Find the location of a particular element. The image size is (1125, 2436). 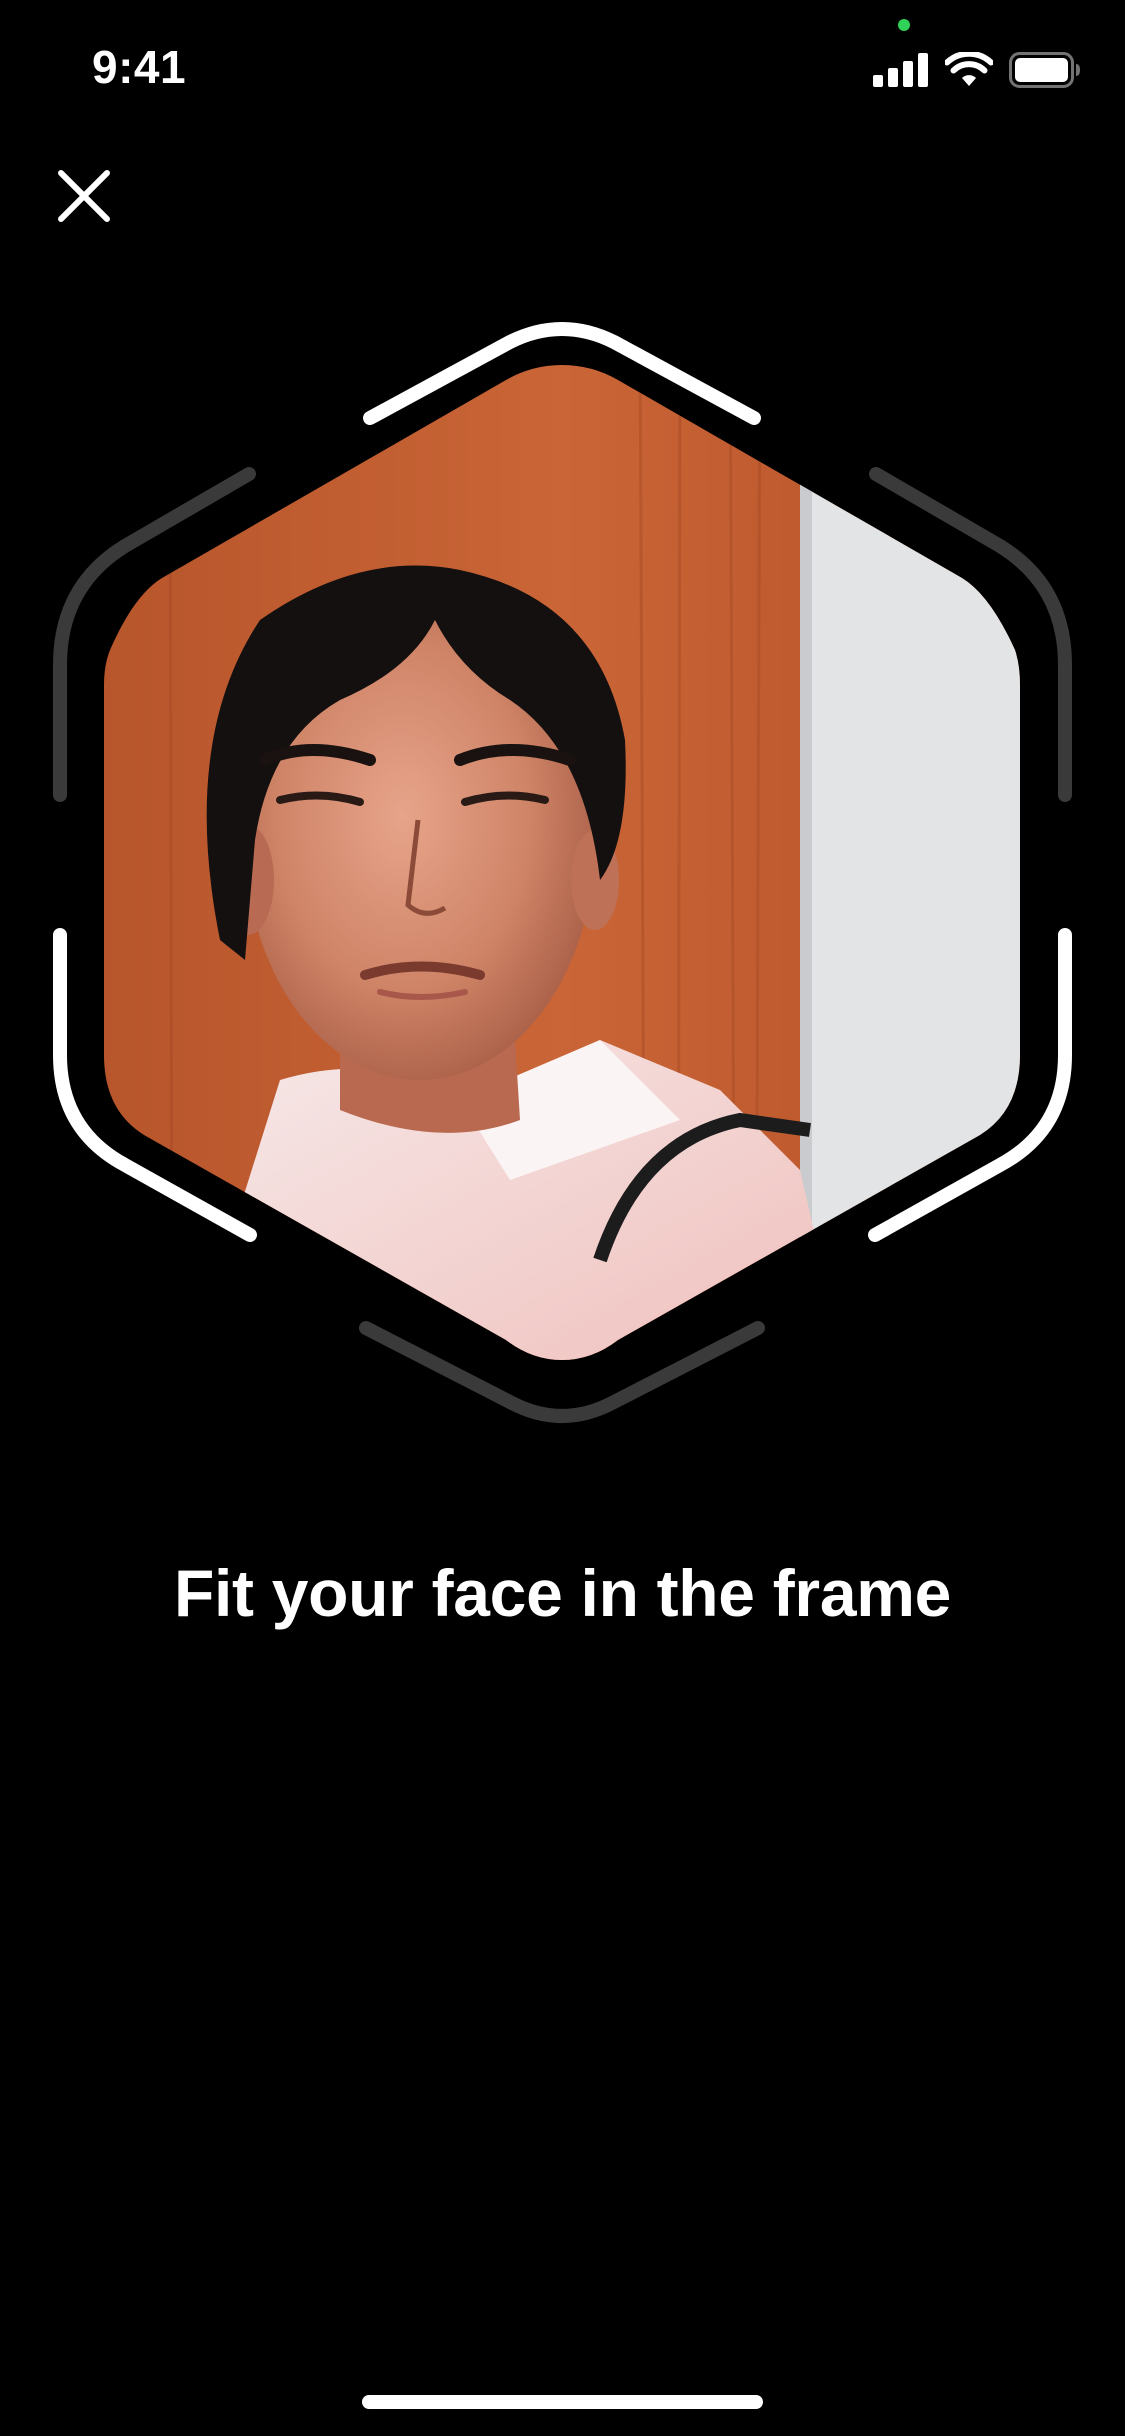

close-button is located at coordinates (84, 196).